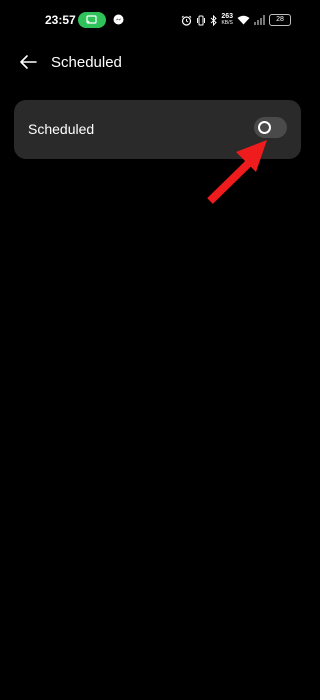 This screenshot has width=320, height=700. What do you see at coordinates (186, 20) in the screenshot?
I see `alarm-icon` at bounding box center [186, 20].